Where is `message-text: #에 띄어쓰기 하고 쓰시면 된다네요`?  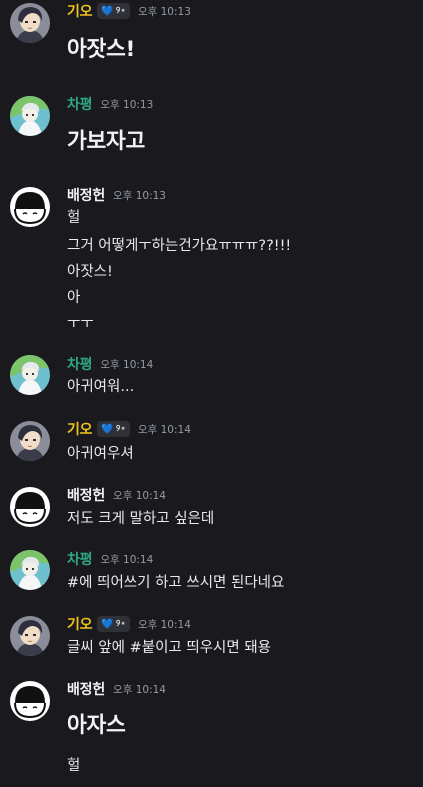
message-text: #에 띄어쓰기 하고 쓰시면 된다네요 is located at coordinates (176, 583).